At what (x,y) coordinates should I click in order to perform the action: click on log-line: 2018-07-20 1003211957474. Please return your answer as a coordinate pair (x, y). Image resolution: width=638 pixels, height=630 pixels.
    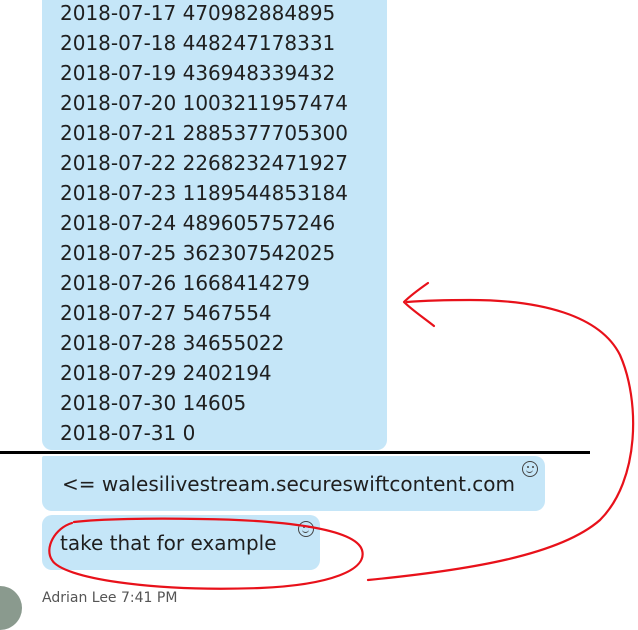
    Looking at the image, I should click on (204, 103).